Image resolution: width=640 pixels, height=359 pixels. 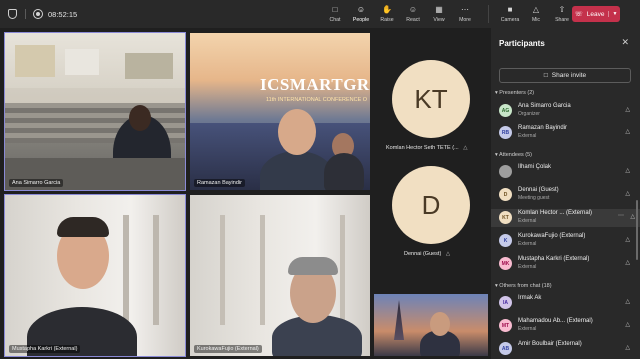 I want to click on avatar: K, so click(x=505, y=240).